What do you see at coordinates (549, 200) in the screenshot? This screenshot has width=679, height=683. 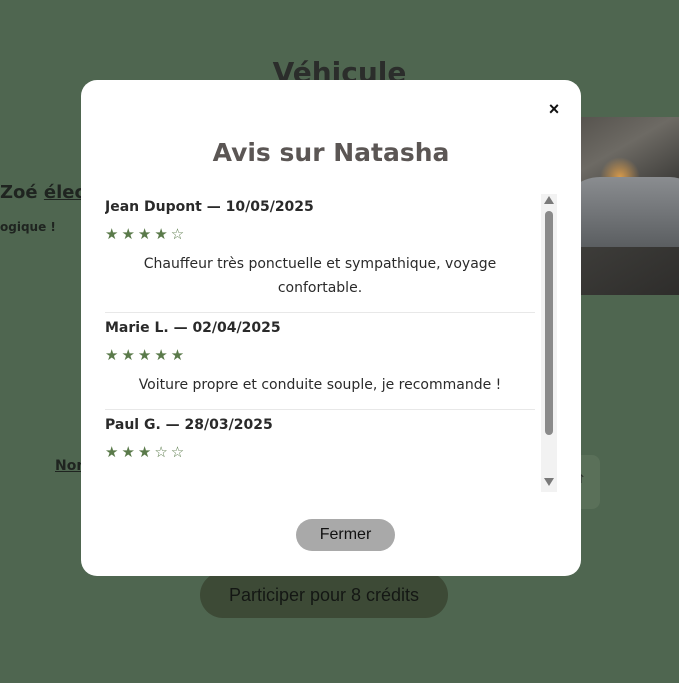 I see `scroll-up-arrow-icon` at bounding box center [549, 200].